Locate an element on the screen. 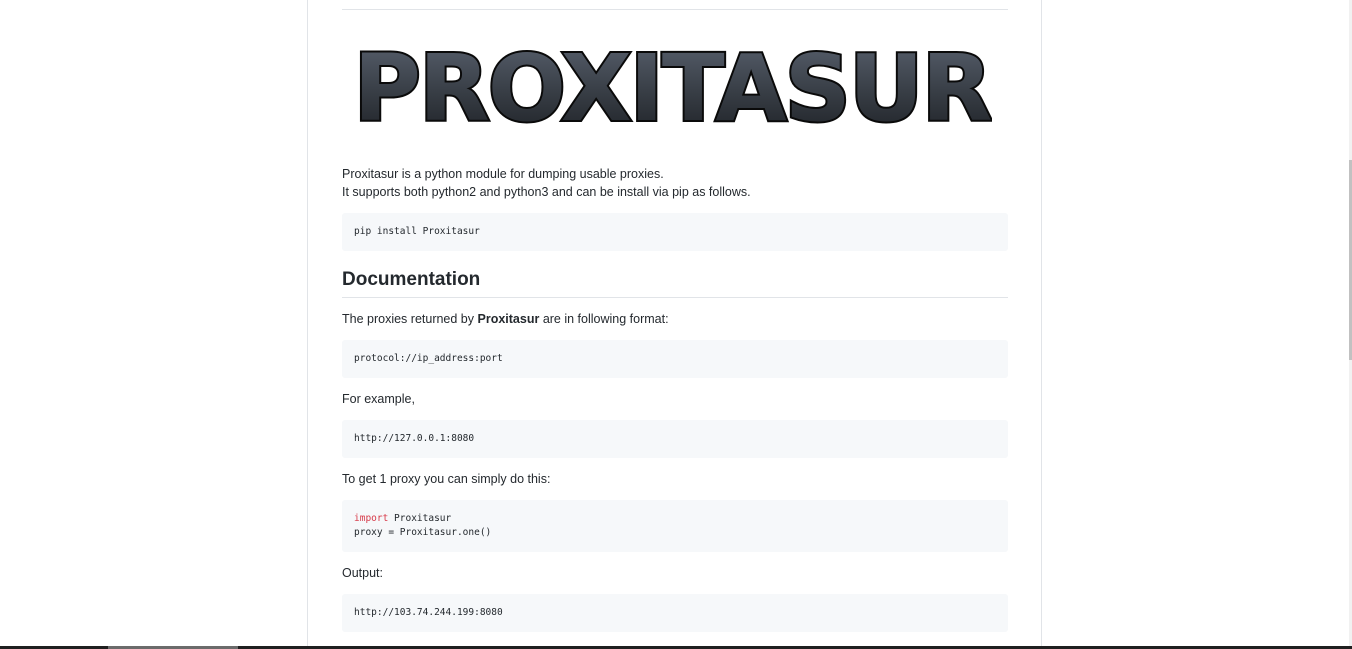  format-code: protocol://ip_address:port is located at coordinates (428, 358).